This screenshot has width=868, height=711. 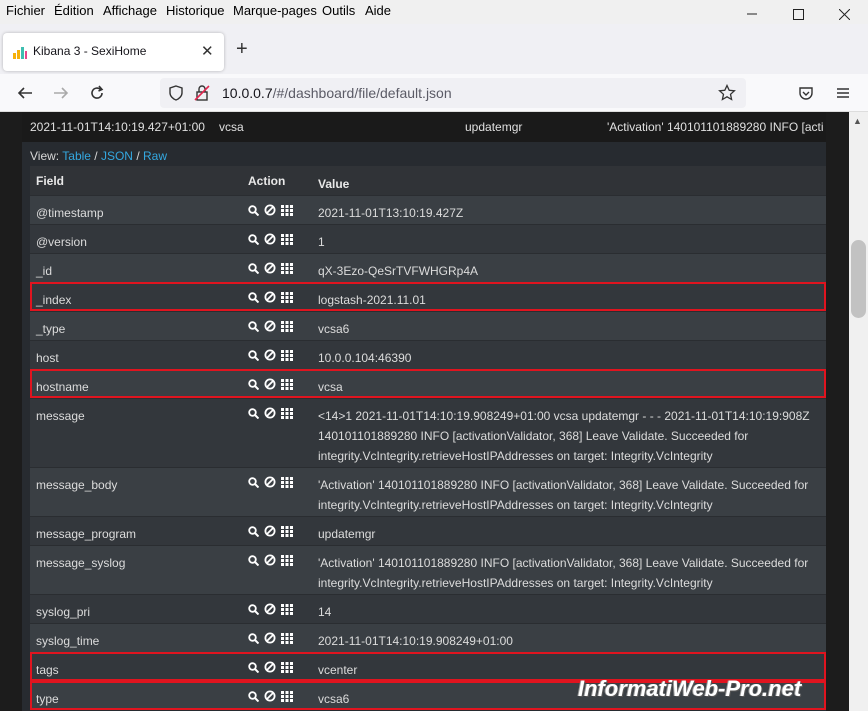 What do you see at coordinates (843, 93) in the screenshot?
I see `hamburger-menu-icon` at bounding box center [843, 93].